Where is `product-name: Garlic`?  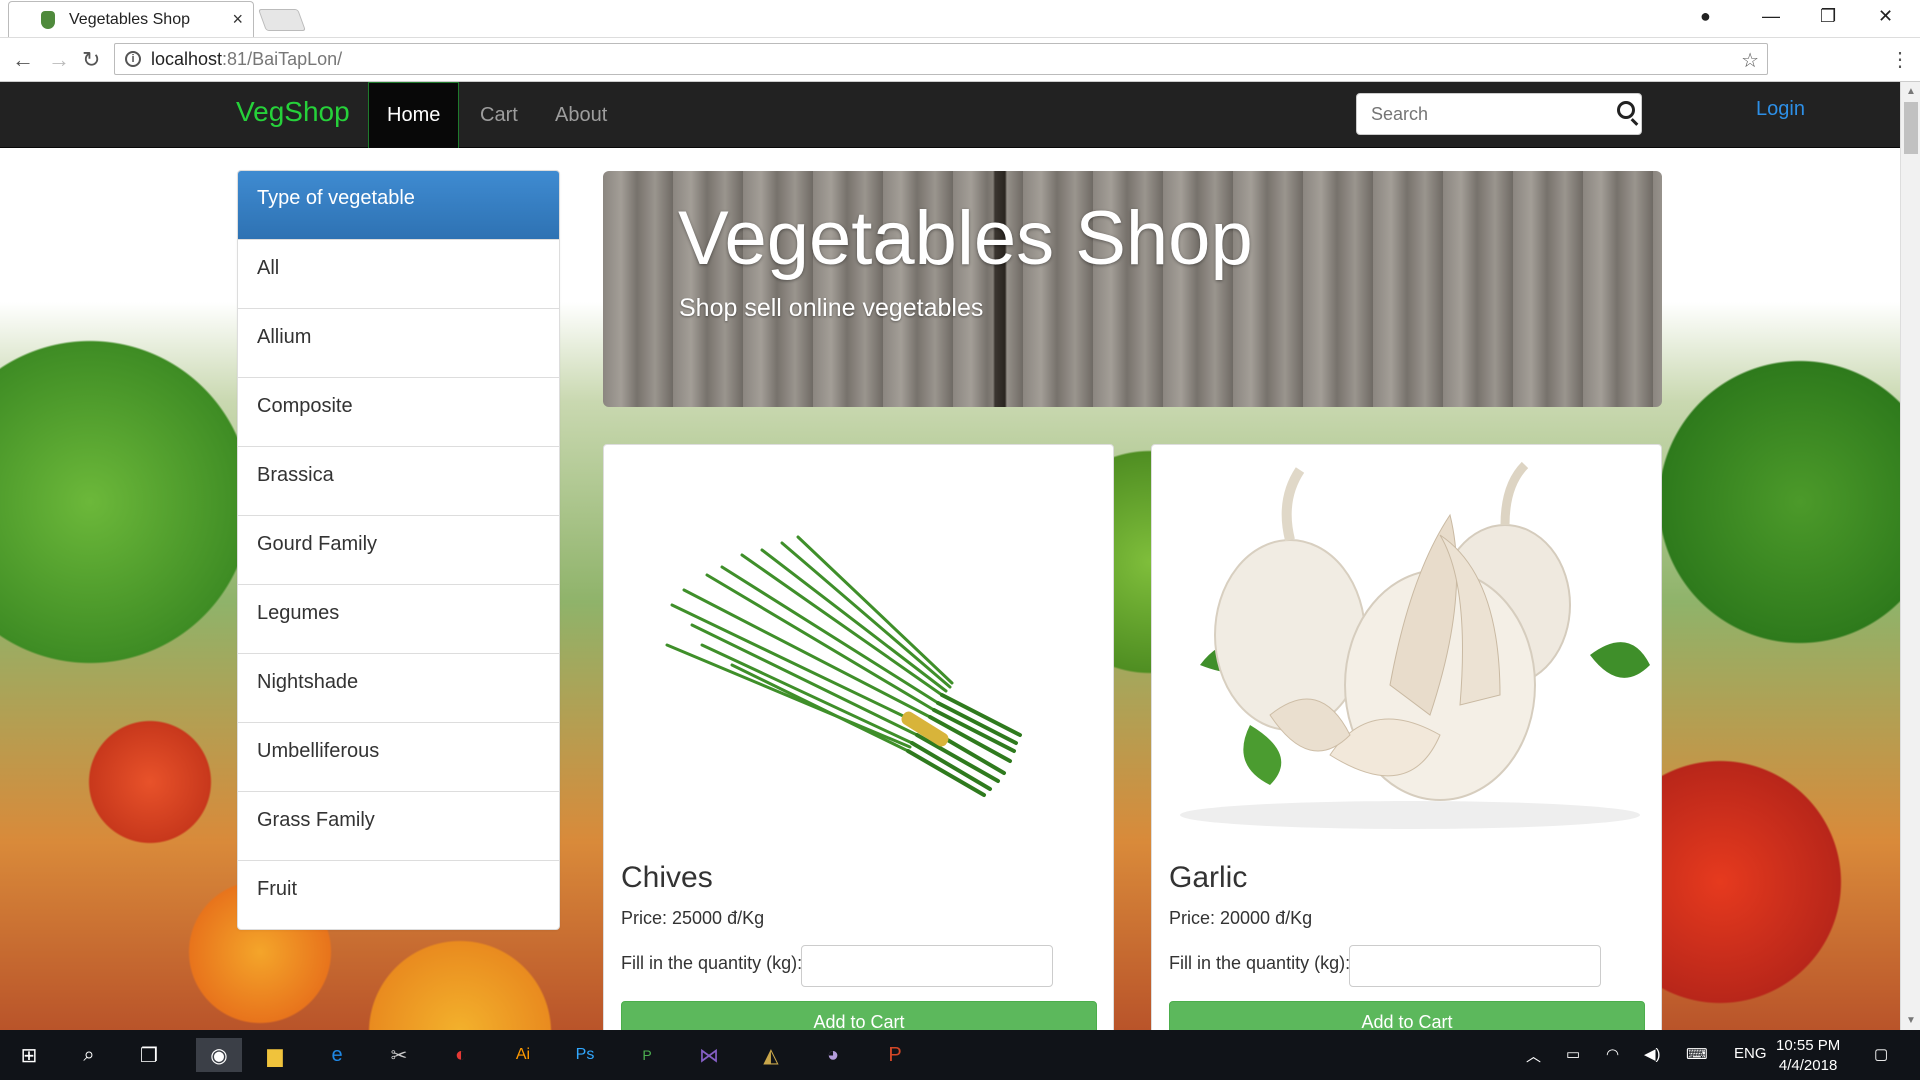
product-name: Garlic is located at coordinates (1208, 877).